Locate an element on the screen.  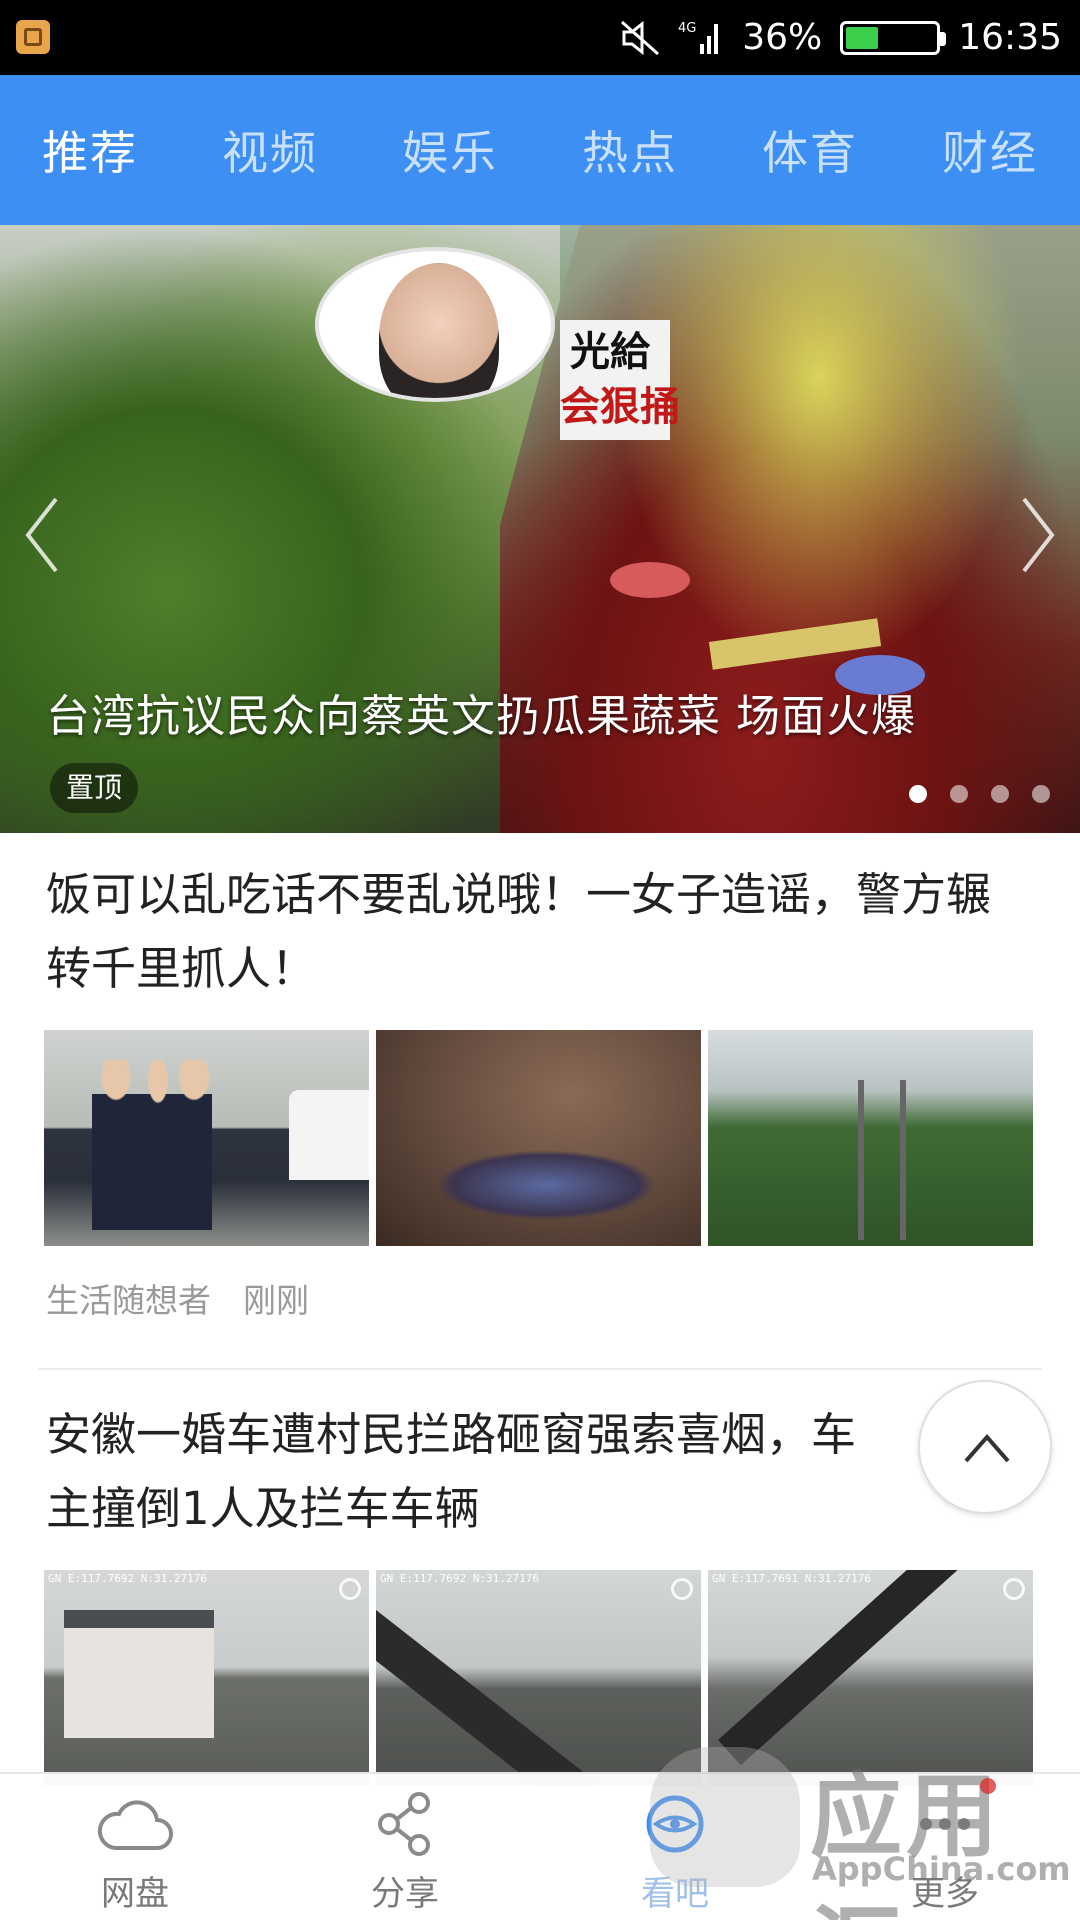
chevron-up-icon is located at coordinates (987, 1448).